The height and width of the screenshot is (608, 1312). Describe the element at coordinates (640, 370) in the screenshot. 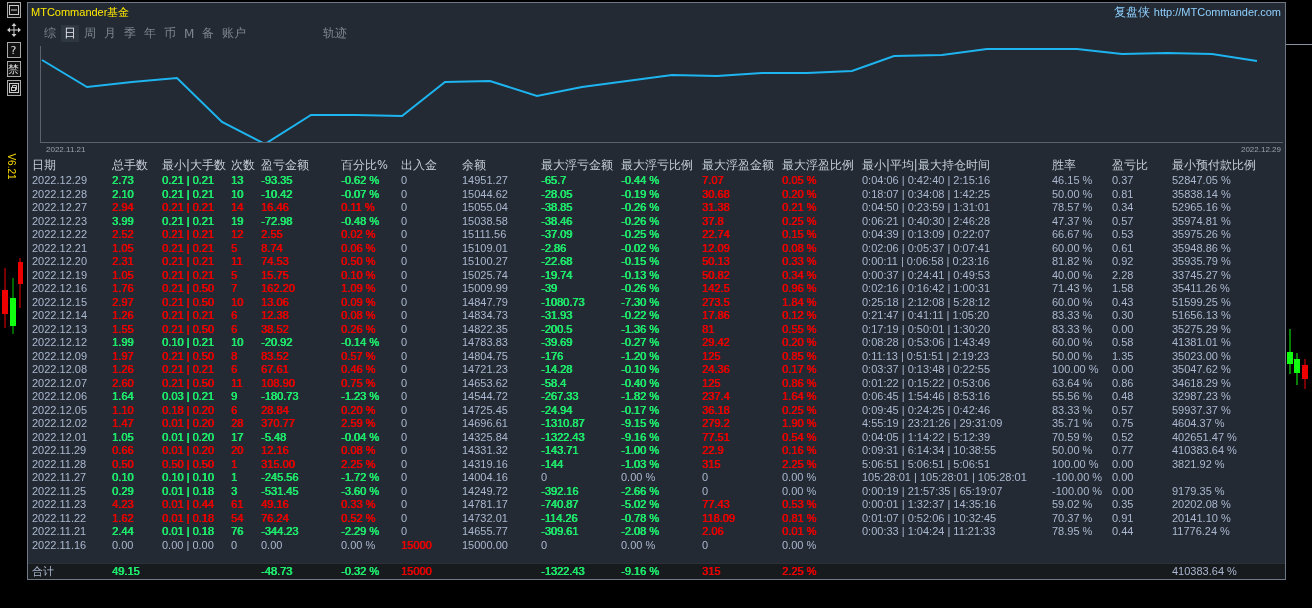

I see `table-cell: -0.10 %` at that location.